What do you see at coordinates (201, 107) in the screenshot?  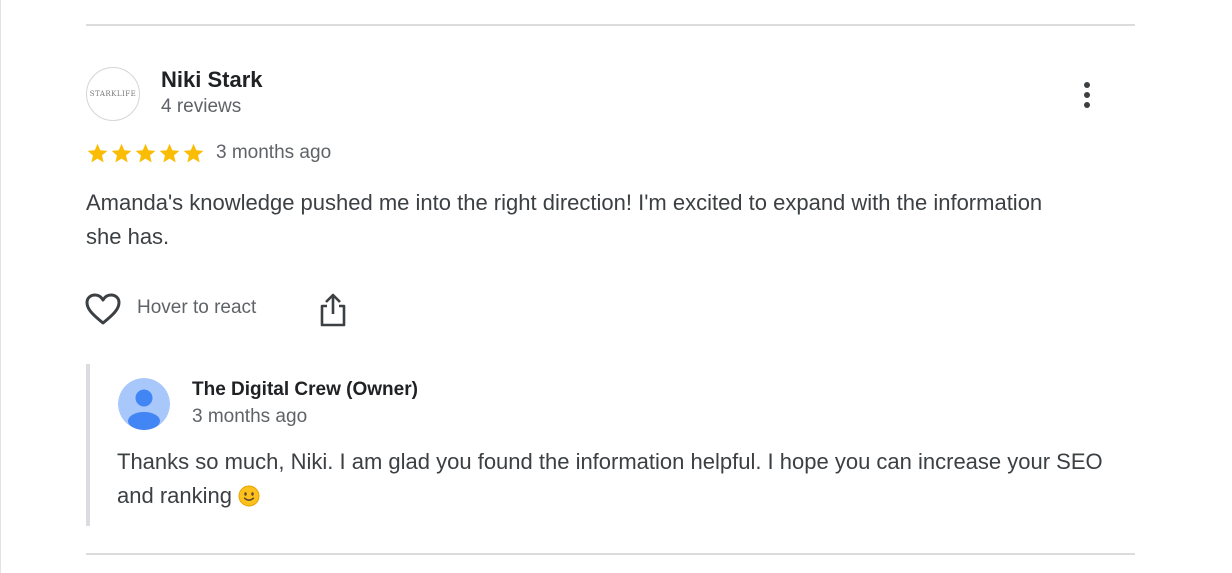 I see `reviewer-review-count: 4 reviews` at bounding box center [201, 107].